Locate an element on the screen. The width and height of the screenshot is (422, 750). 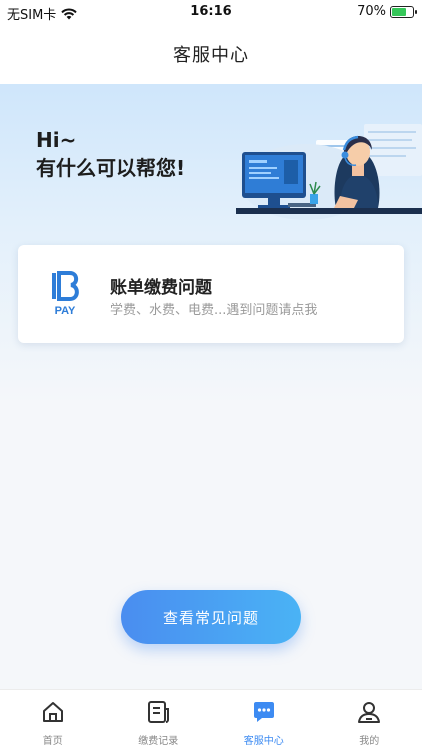
view-faq-button: 查看常见问题 is located at coordinates (211, 617).